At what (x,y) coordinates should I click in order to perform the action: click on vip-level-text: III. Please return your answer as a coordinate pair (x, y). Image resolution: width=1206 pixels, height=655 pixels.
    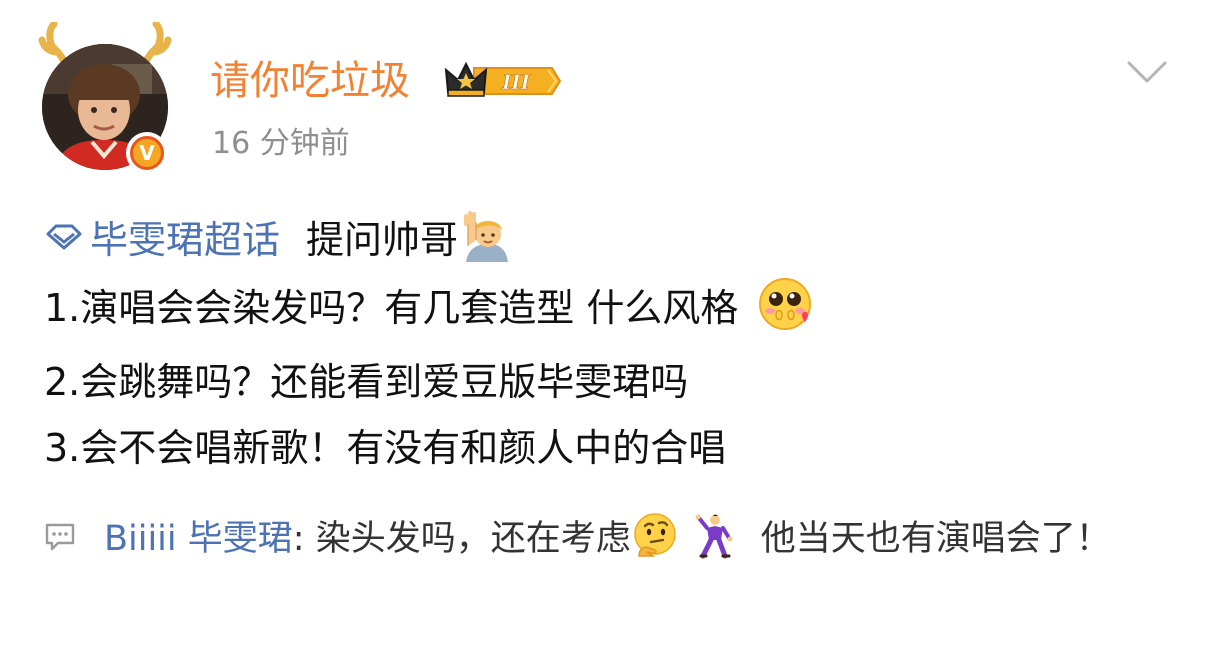
    Looking at the image, I should click on (516, 82).